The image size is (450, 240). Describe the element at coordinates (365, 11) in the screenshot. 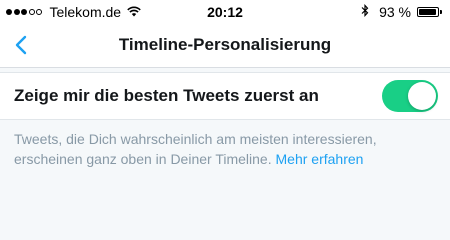

I see `bluetooth-icon` at that location.